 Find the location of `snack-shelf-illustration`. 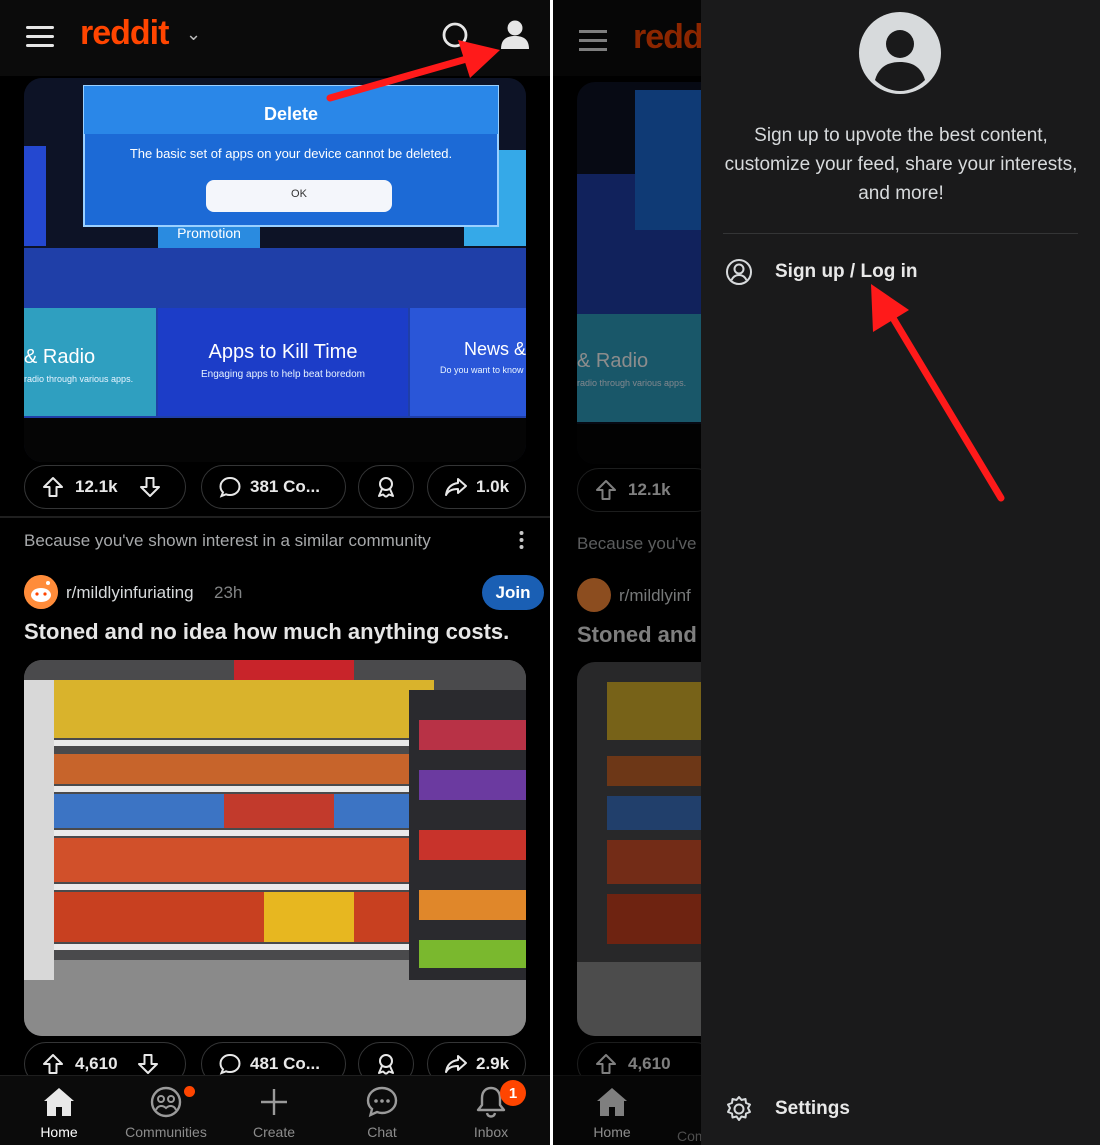

snack-shelf-illustration is located at coordinates (275, 848).